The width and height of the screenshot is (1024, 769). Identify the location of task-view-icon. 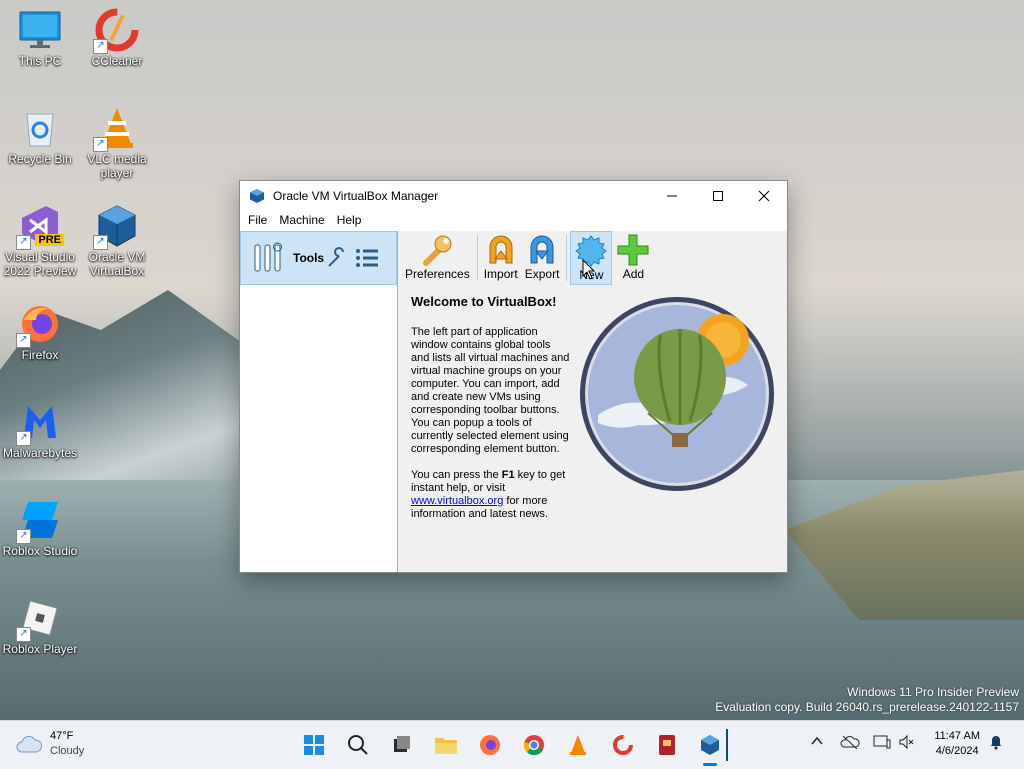
(402, 744).